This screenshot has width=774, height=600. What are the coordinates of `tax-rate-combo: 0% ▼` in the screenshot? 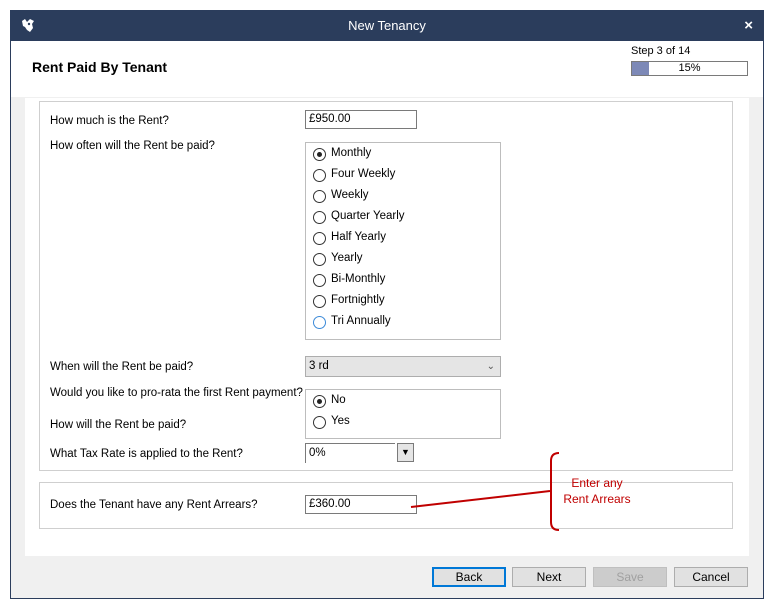 It's located at (360, 453).